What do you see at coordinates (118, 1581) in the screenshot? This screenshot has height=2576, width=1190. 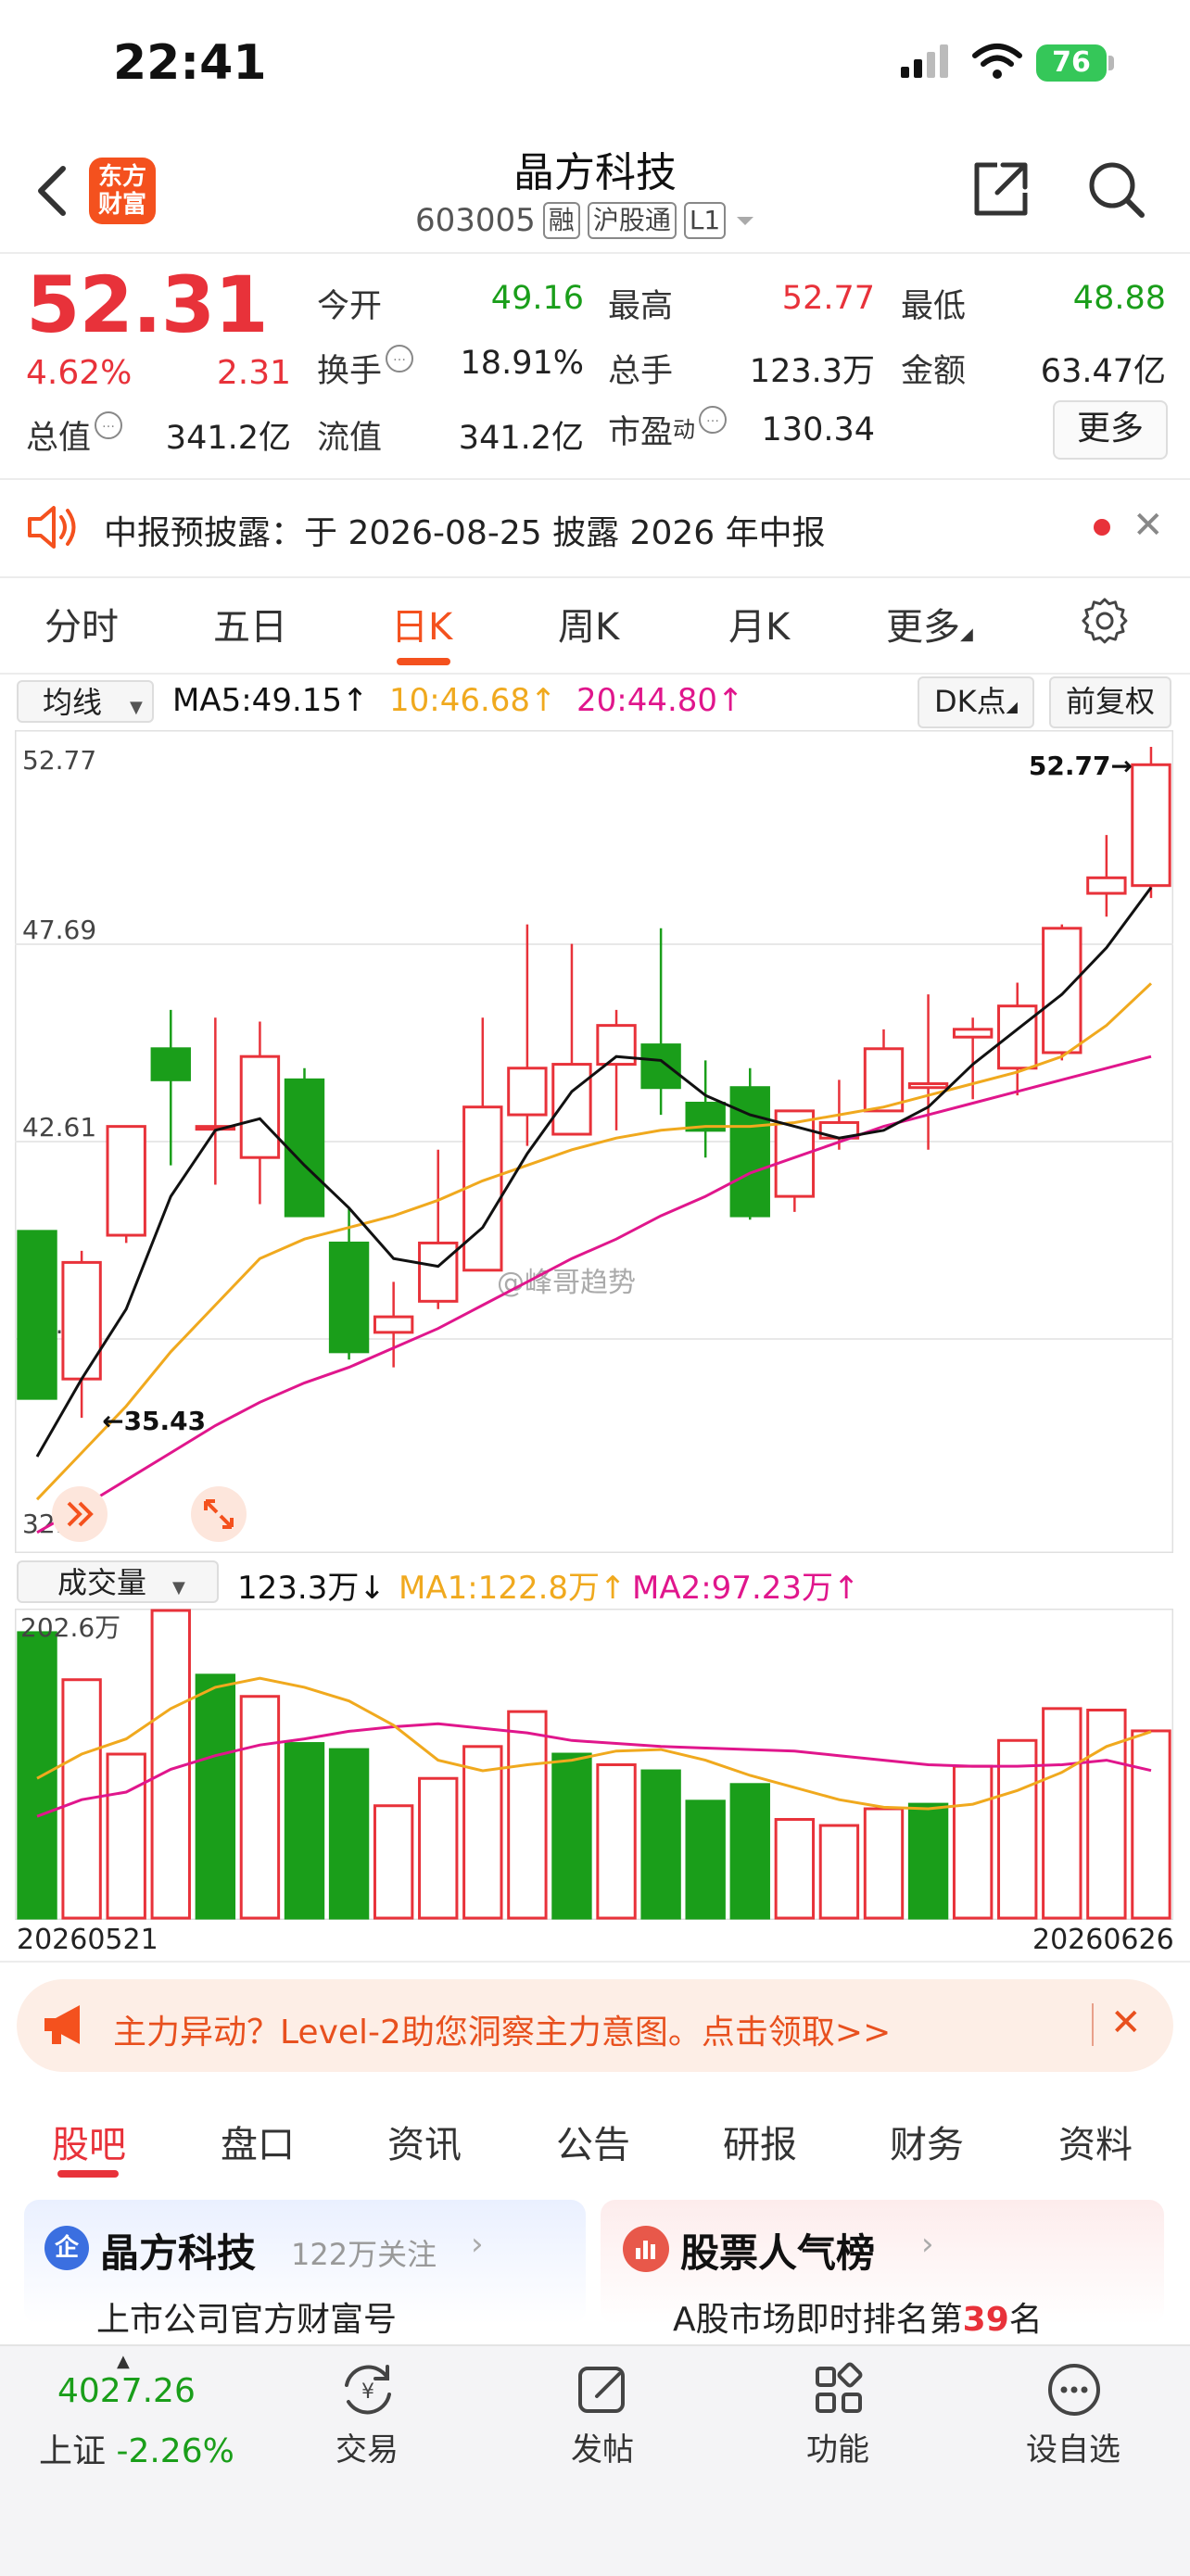 I see `volume-indicator-select: 成交量 ▼` at bounding box center [118, 1581].